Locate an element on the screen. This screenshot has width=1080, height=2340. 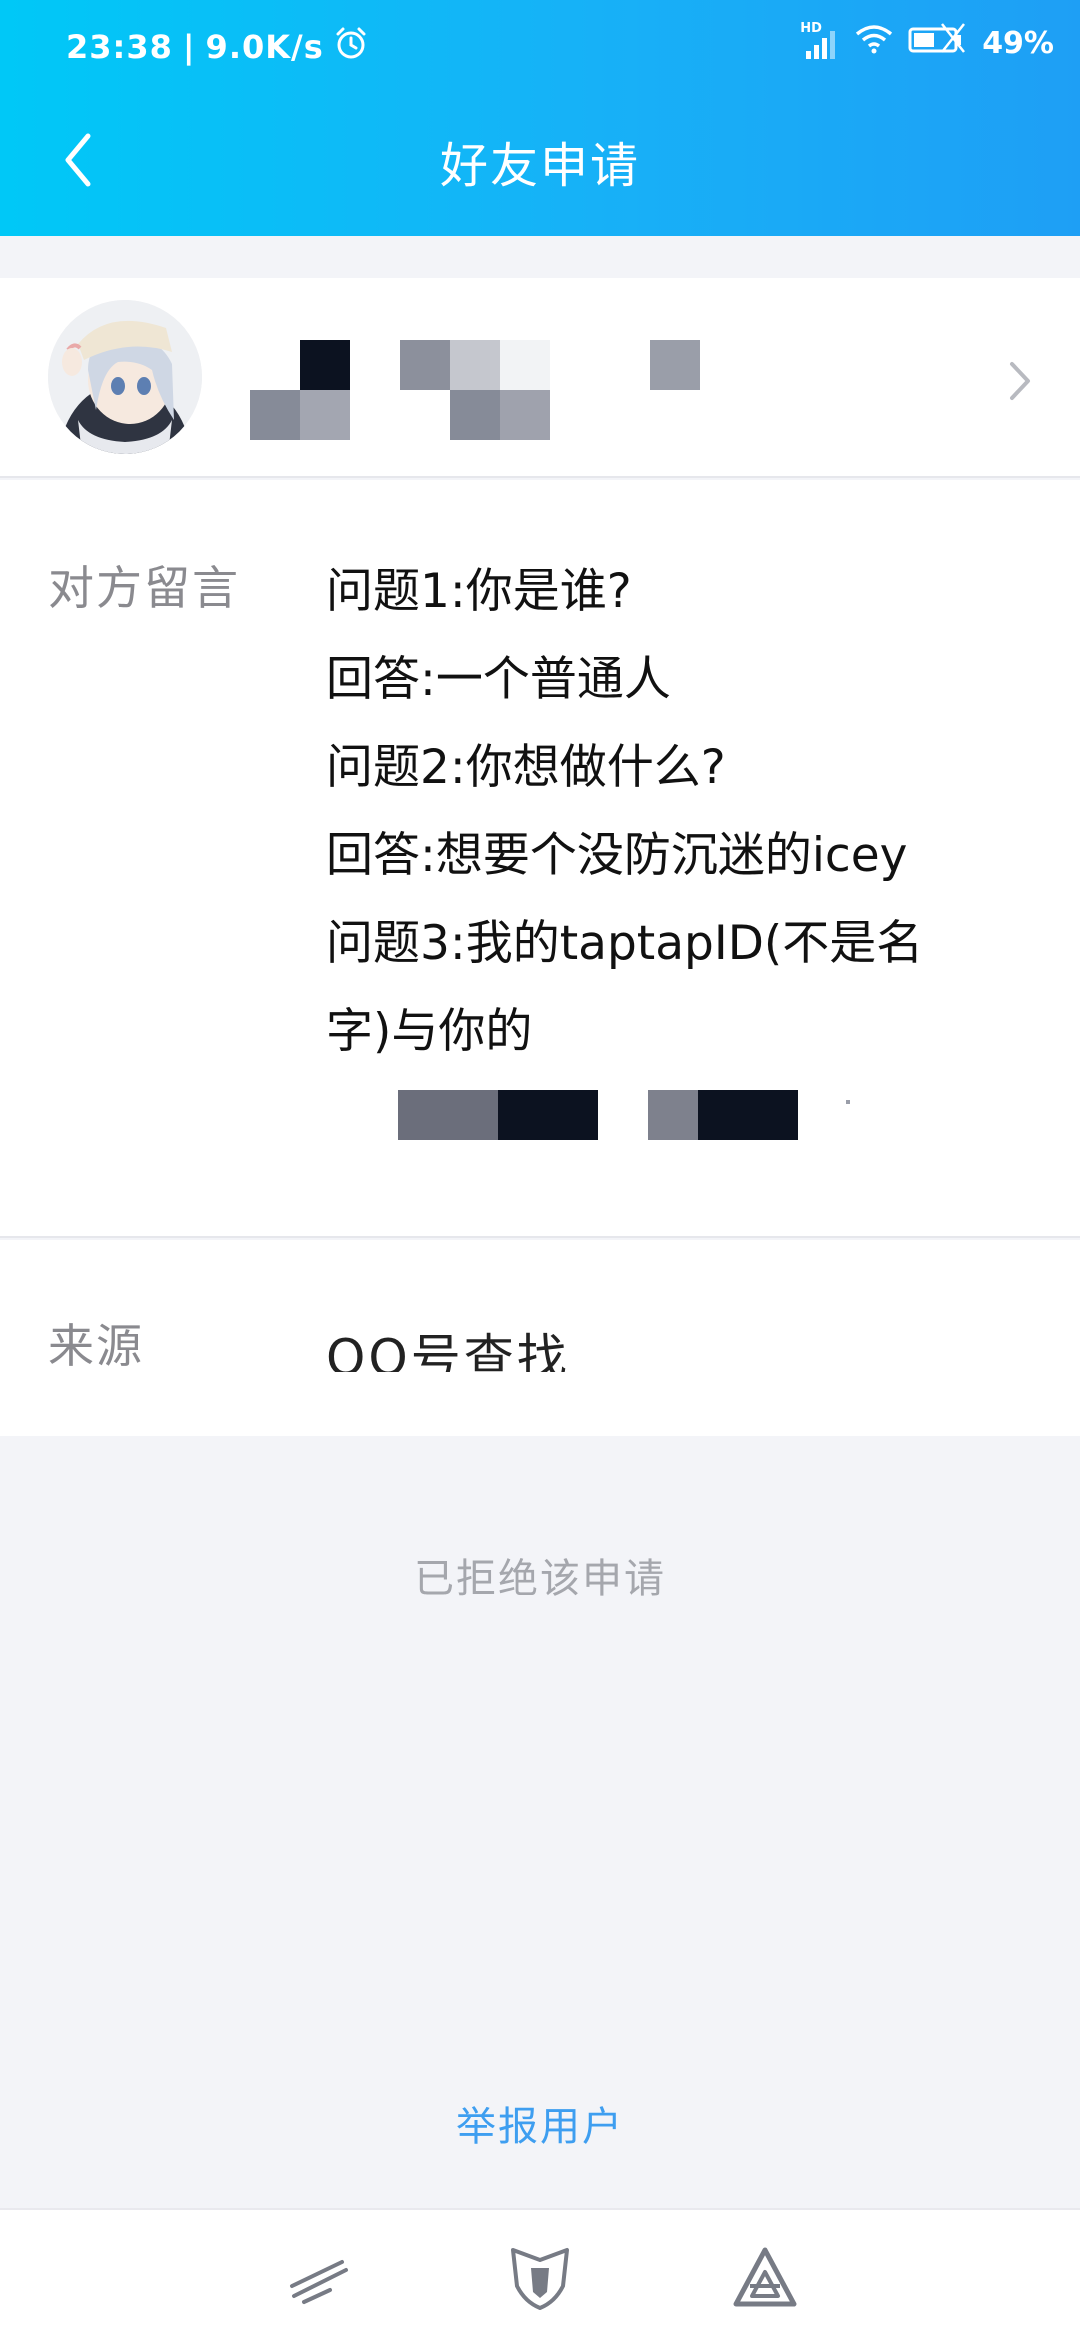
message-mosaic is located at coordinates (633, 1115).